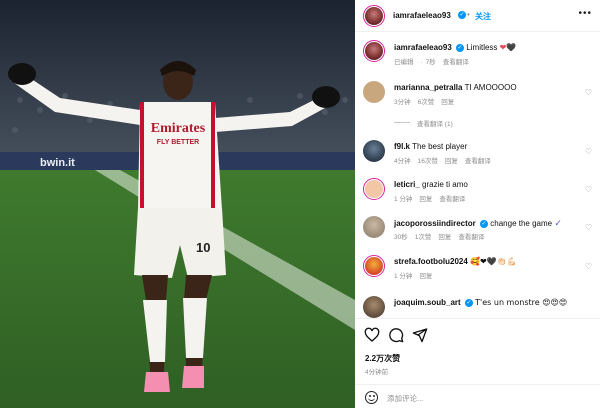 This screenshot has width=600, height=408. What do you see at coordinates (427, 302) in the screenshot?
I see `commenter-username: joaquim.soub_art` at bounding box center [427, 302].